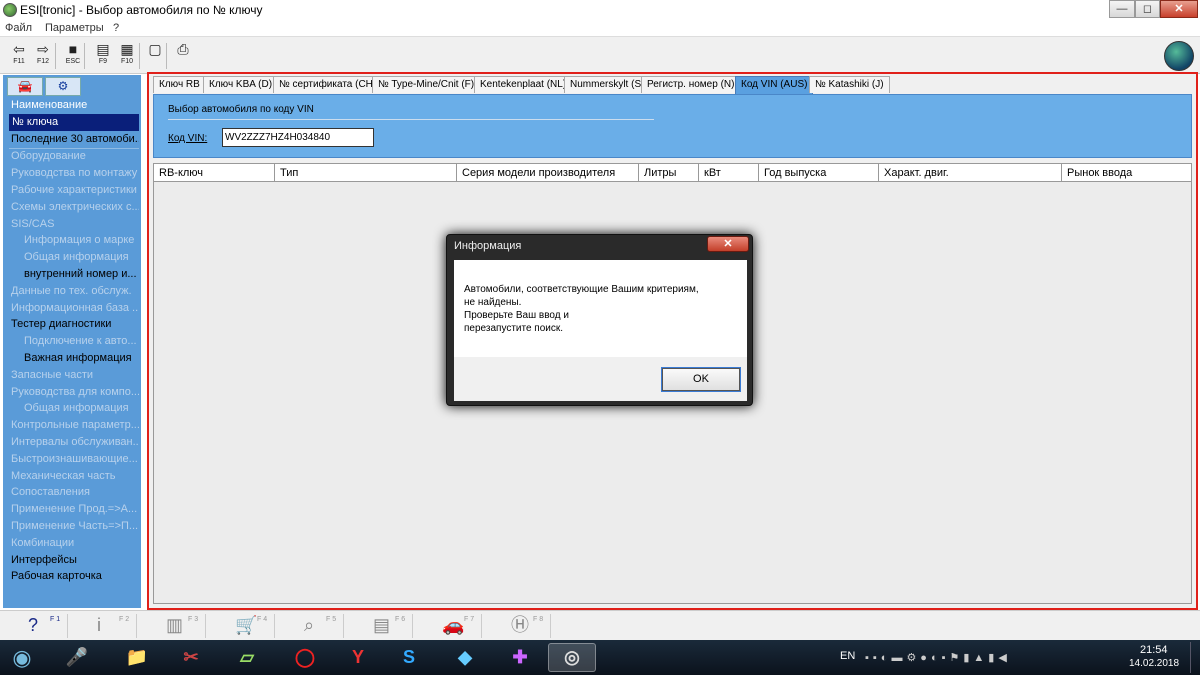  What do you see at coordinates (247, 657) in the screenshot?
I see `taskbar-notes-button: ▱` at bounding box center [247, 657].